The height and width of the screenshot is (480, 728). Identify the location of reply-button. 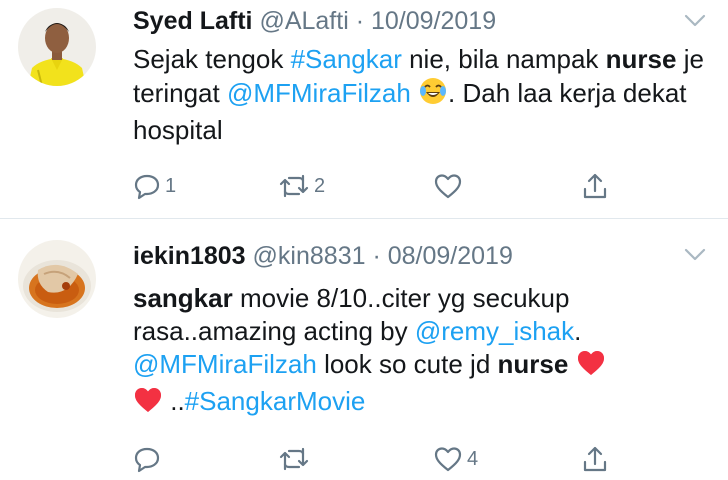
(149, 459).